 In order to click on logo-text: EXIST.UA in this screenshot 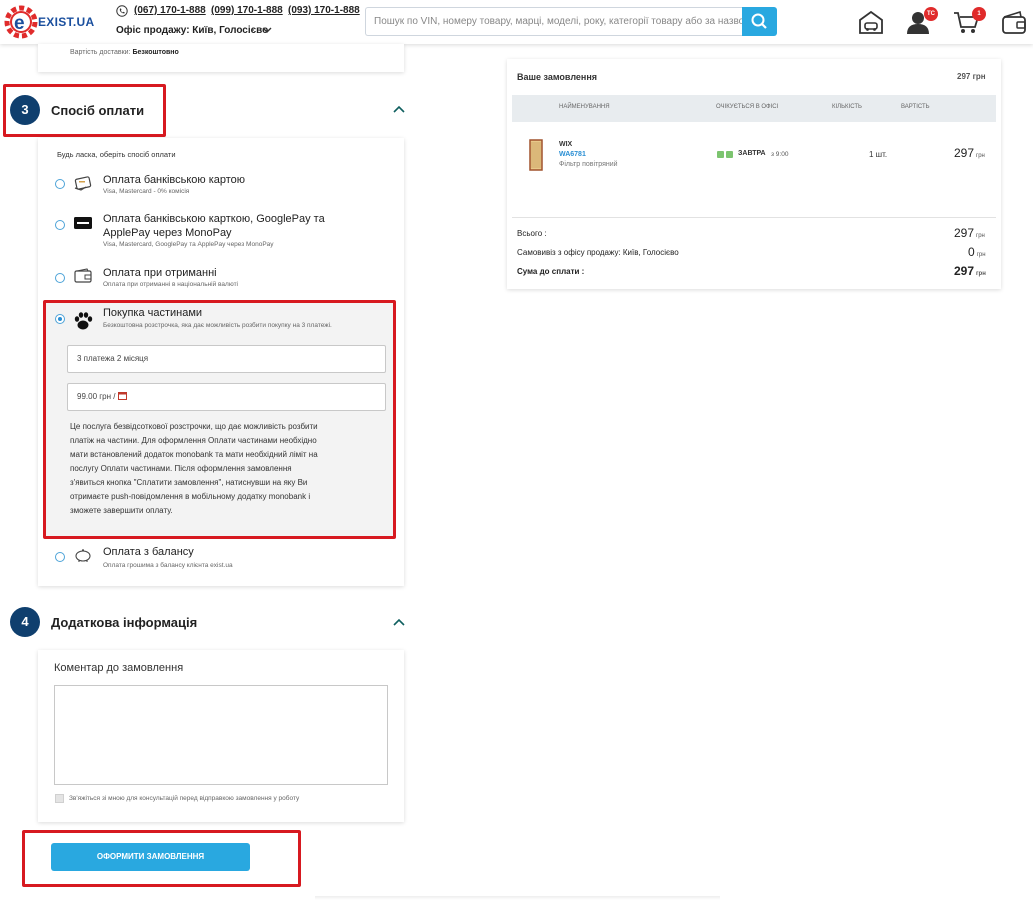, I will do `click(66, 22)`.